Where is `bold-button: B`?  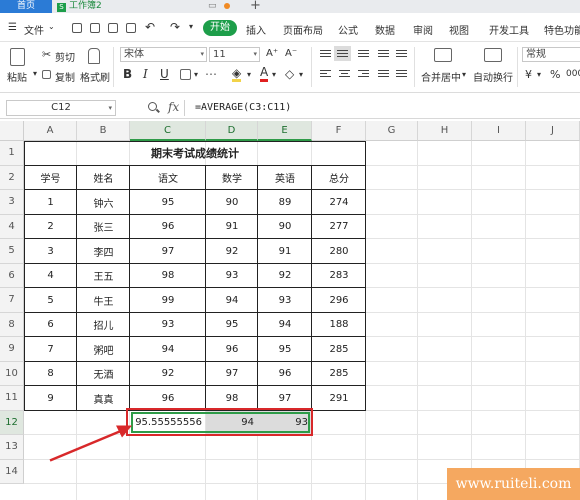
bold-button: B is located at coordinates (127, 74).